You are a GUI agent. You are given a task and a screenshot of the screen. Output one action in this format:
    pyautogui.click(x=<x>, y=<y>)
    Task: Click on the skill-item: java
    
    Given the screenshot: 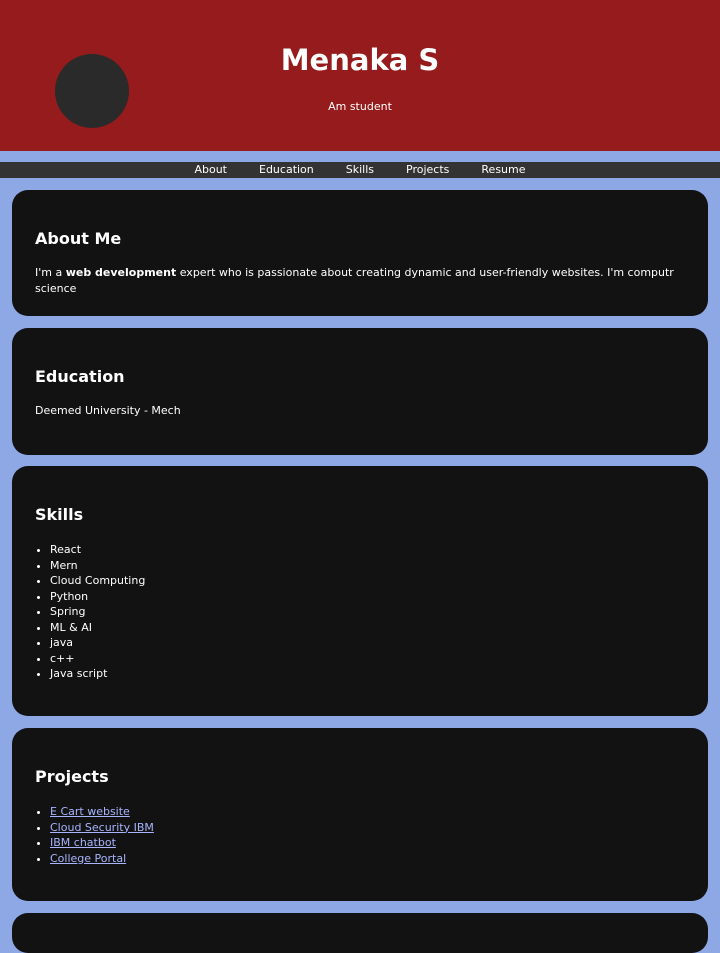 What is the action you would take?
    pyautogui.click(x=367, y=643)
    